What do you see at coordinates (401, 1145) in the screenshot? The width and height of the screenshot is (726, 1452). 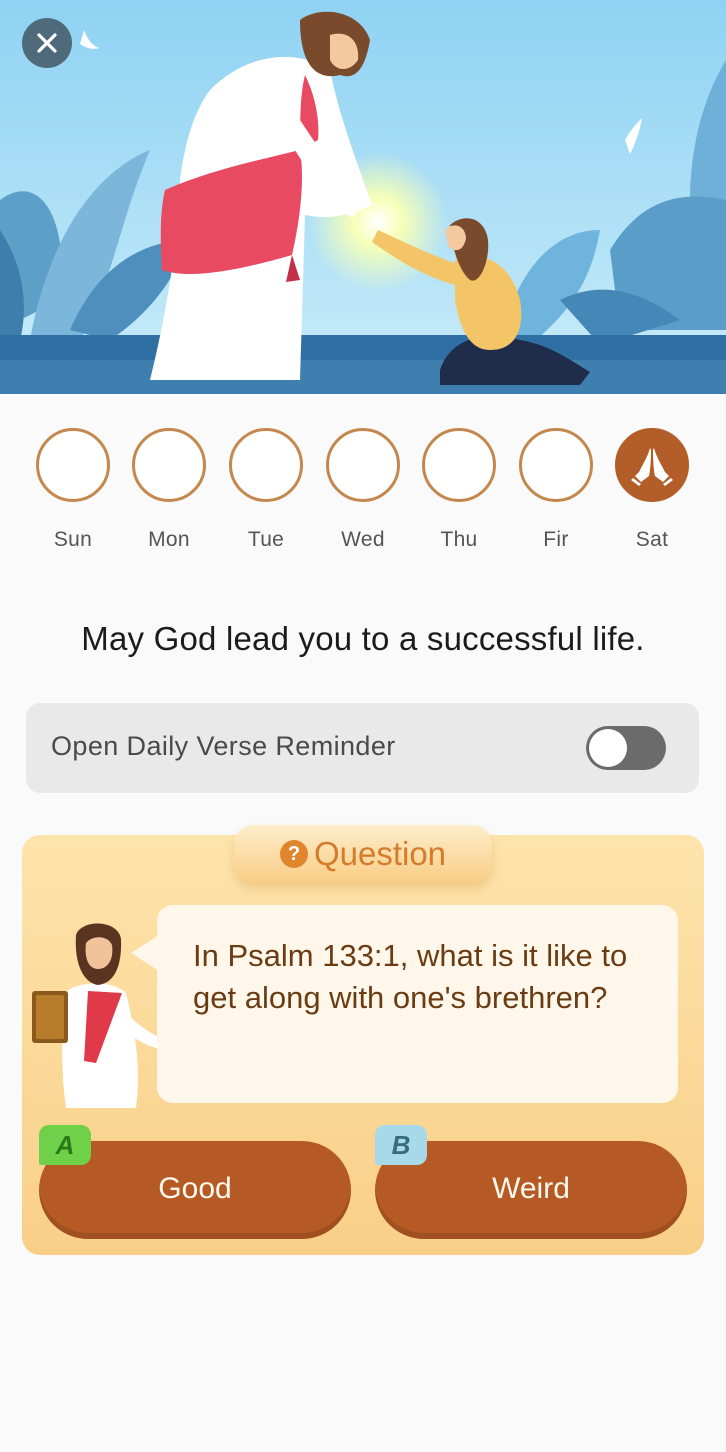 I see `answer-letter-badge: B` at bounding box center [401, 1145].